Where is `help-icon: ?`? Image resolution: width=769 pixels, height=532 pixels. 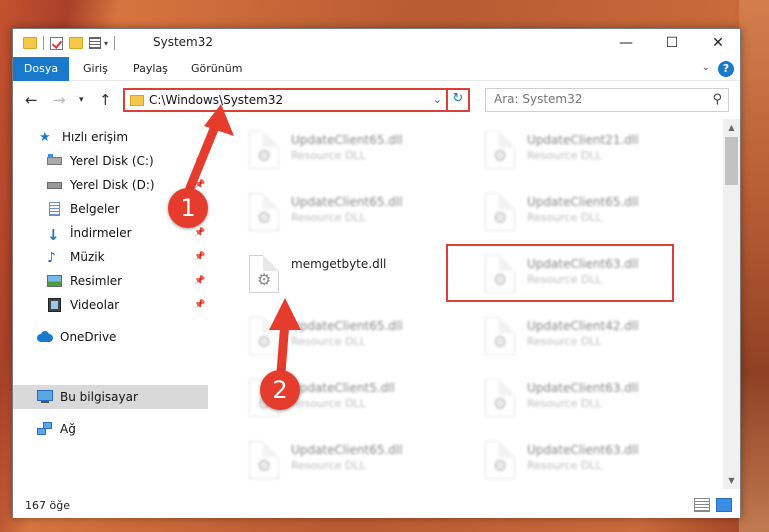 help-icon: ? is located at coordinates (726, 69).